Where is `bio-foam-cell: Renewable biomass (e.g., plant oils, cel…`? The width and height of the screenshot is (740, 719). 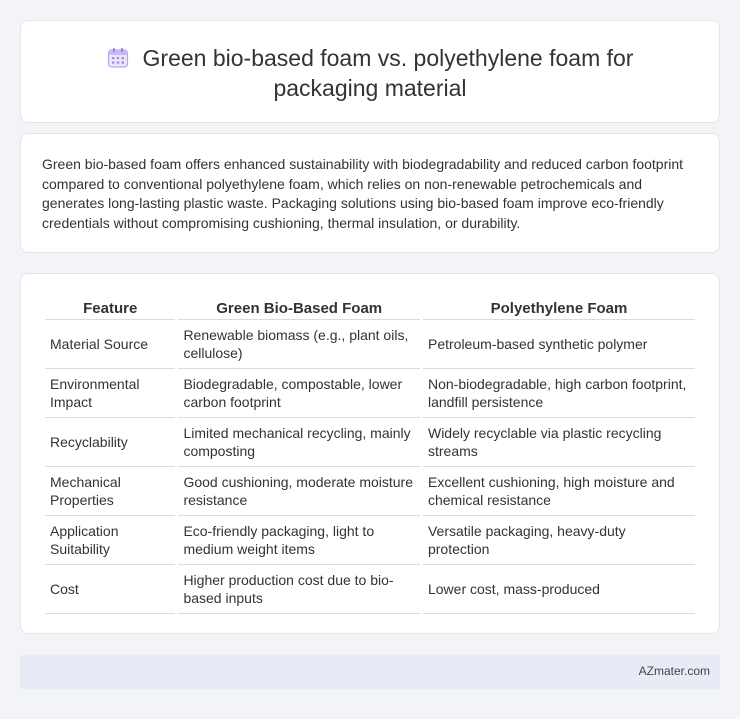 bio-foam-cell: Renewable biomass (e.g., plant oils, cel… is located at coordinates (299, 344).